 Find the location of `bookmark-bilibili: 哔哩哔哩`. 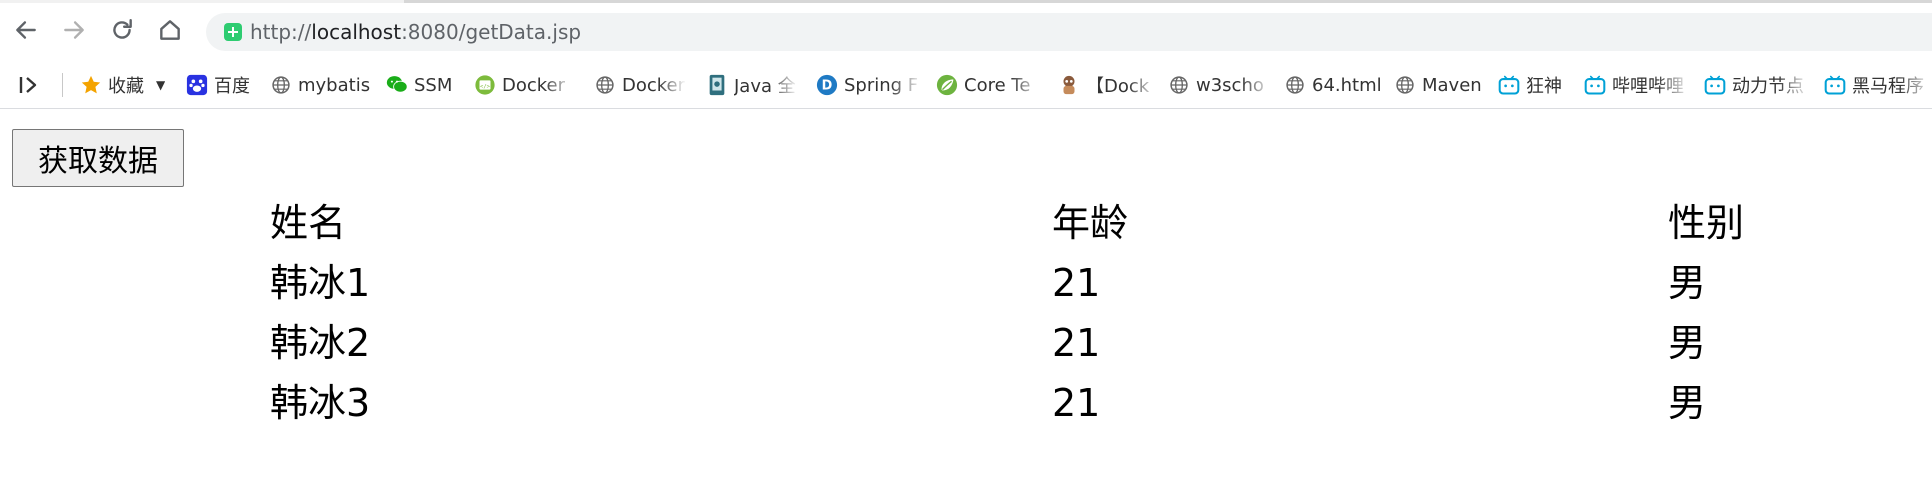

bookmark-bilibili: 哔哩哔哩 is located at coordinates (1637, 85).